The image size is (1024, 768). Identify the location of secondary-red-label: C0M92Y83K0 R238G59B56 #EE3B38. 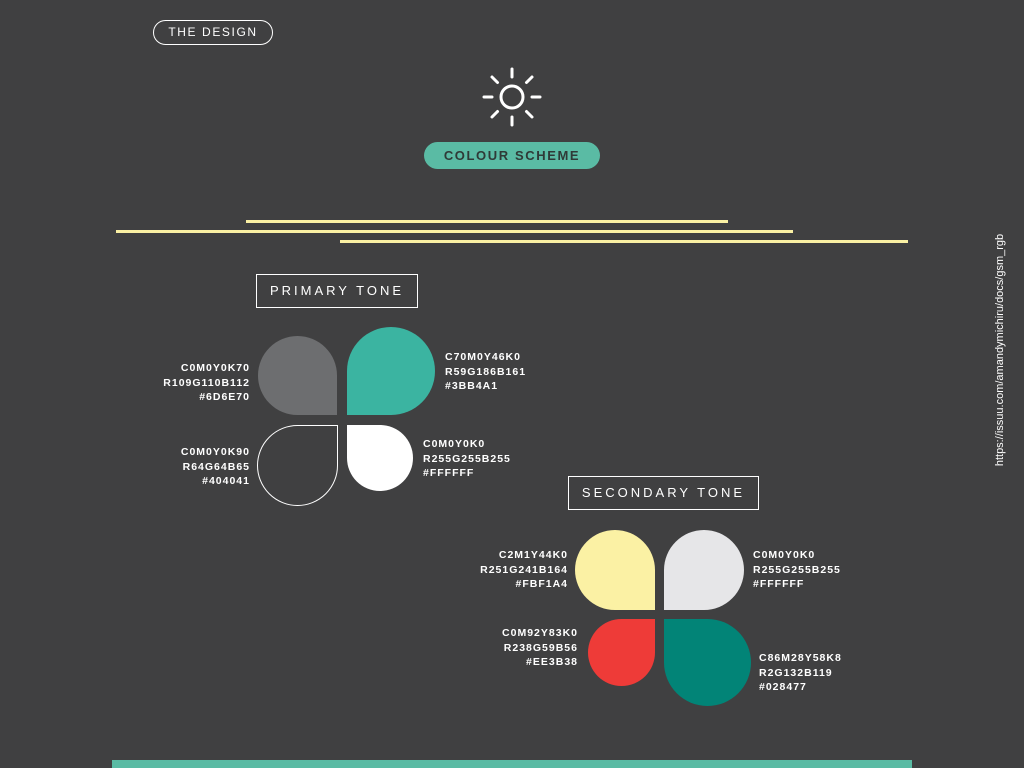
(540, 647).